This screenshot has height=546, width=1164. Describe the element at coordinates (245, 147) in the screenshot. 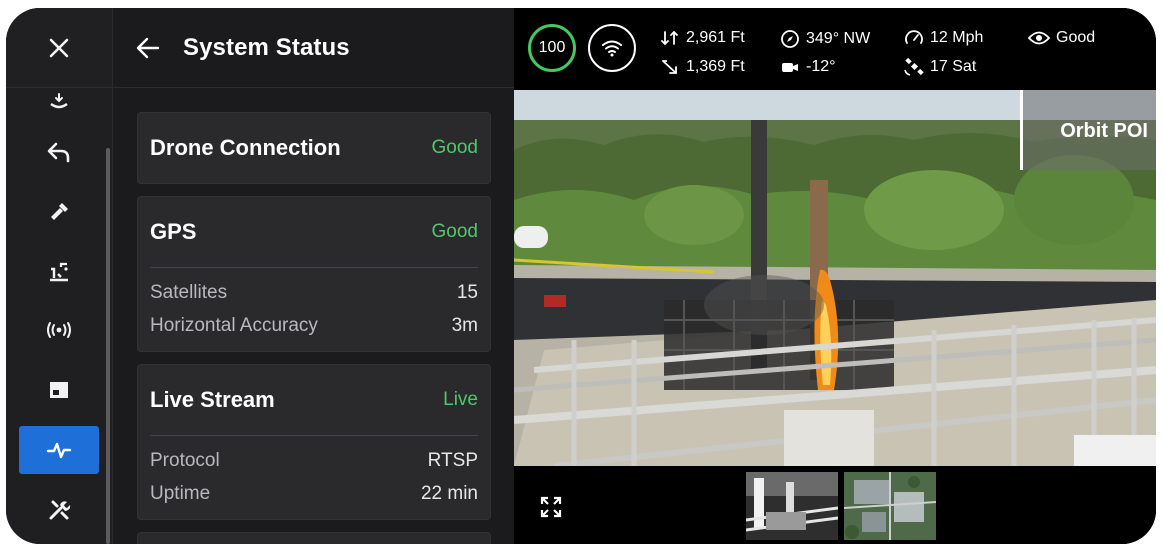

I see `card-title: Drone Connection` at that location.